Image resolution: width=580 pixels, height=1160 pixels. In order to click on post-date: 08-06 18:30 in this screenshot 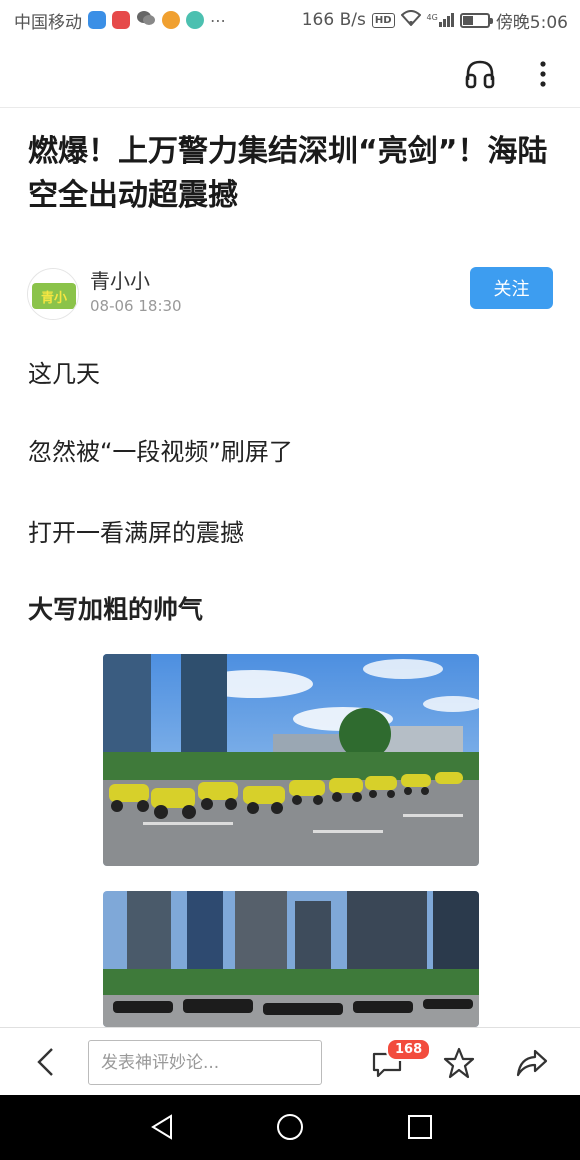, I will do `click(136, 306)`.